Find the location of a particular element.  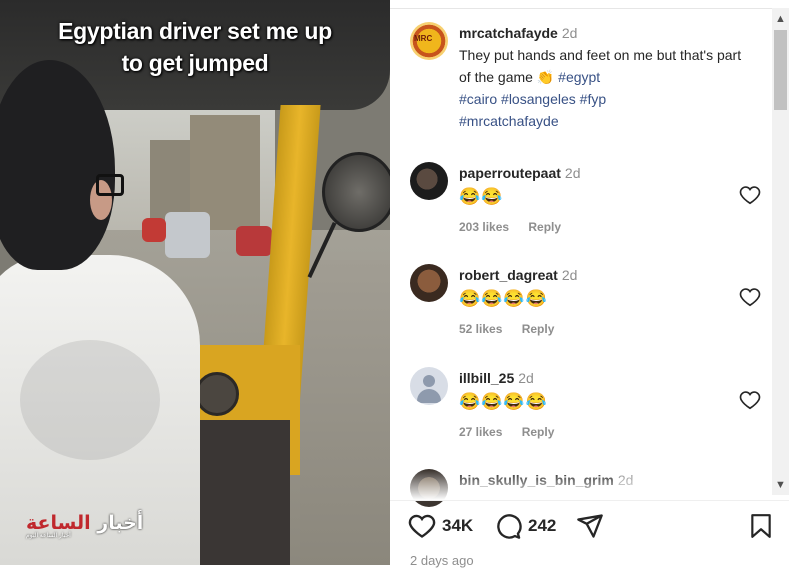

share-icon is located at coordinates (590, 526).